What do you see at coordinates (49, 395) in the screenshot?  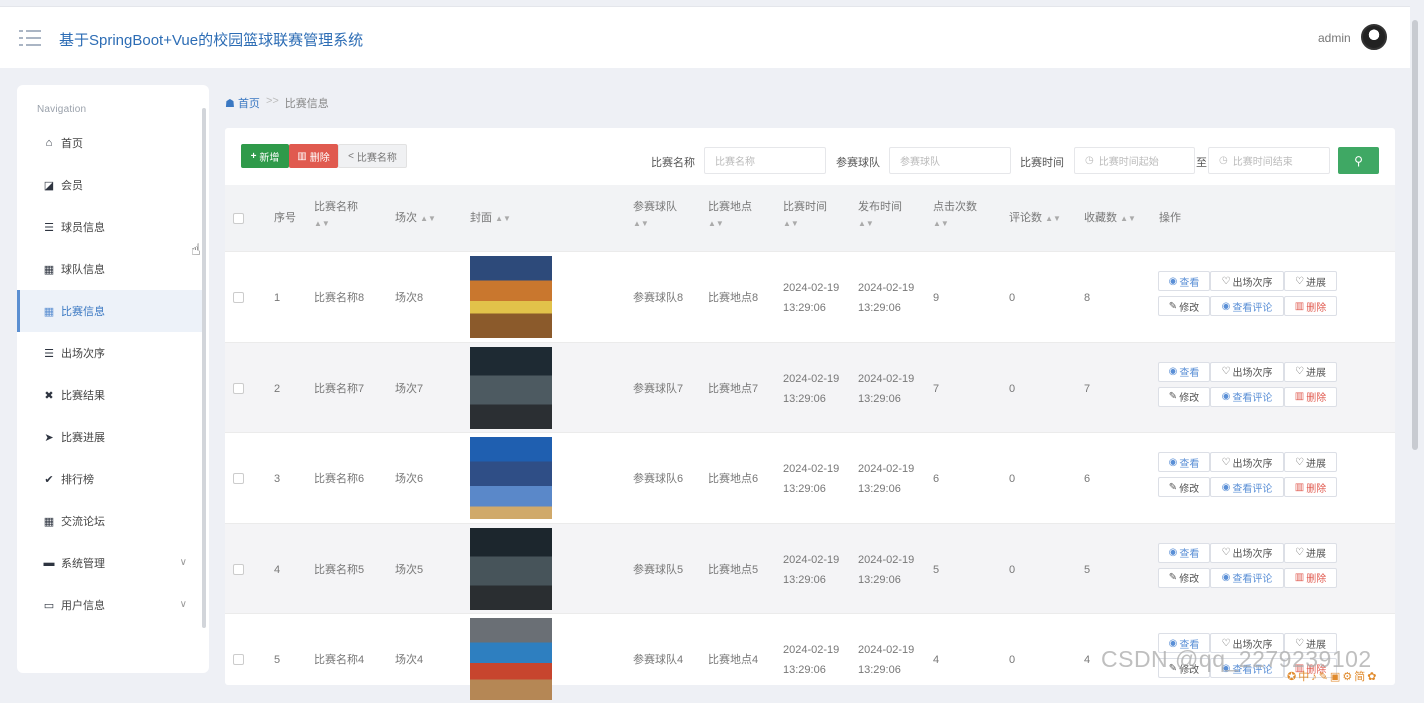 I see `clipboard-x-icon: ✖` at bounding box center [49, 395].